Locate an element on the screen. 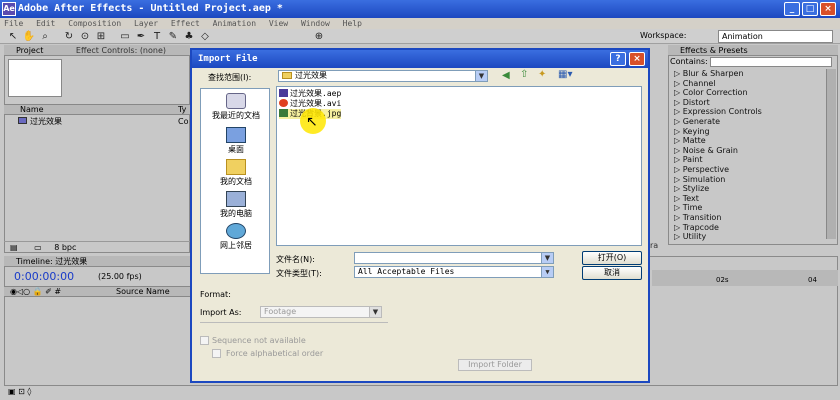 This screenshot has height=400, width=840. project-tab: Project is located at coordinates (29, 50).